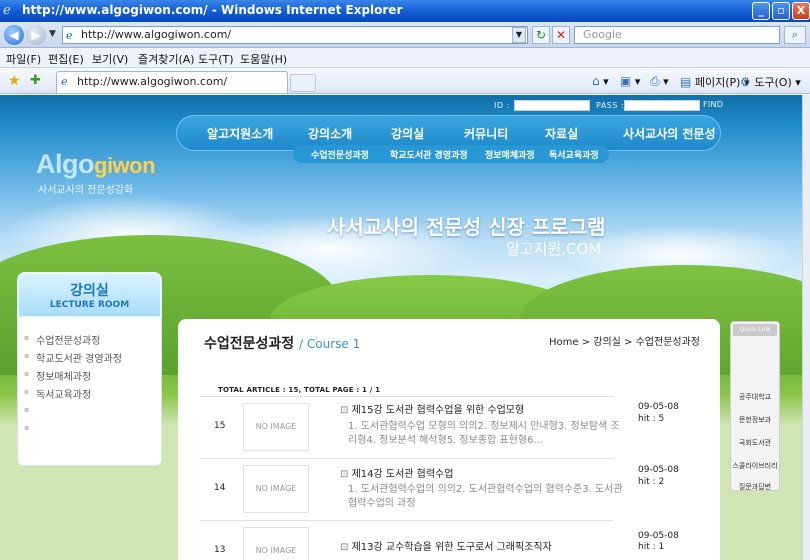 The height and width of the screenshot is (560, 810). Describe the element at coordinates (755, 466) in the screenshot. I see `quick-link-item: 스콜라이브러리` at that location.